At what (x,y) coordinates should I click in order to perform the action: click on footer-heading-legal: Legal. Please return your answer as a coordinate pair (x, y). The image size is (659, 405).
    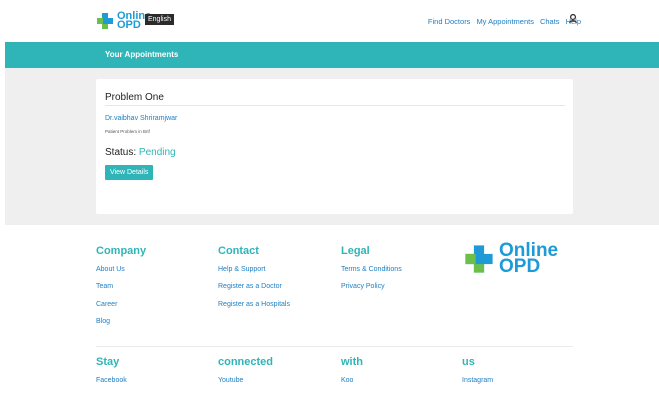
    Looking at the image, I should click on (355, 251).